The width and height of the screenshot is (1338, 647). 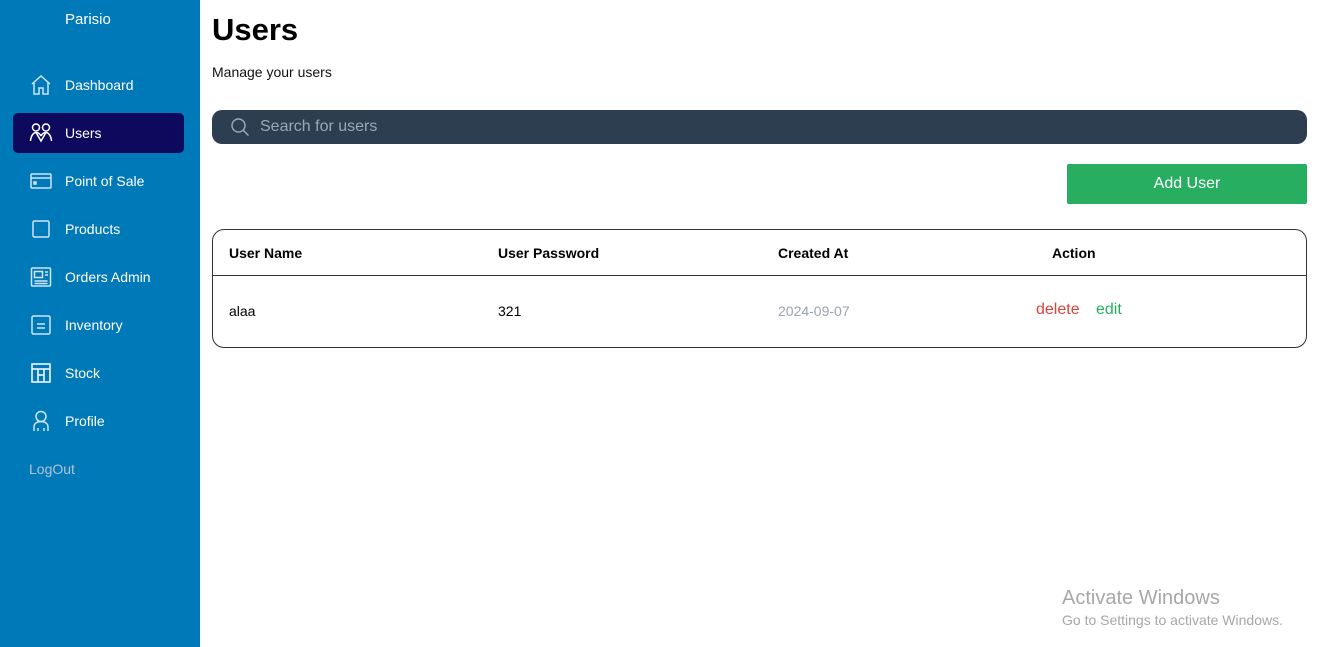 What do you see at coordinates (814, 311) in the screenshot?
I see `cell-created-at: 2024-09-07` at bounding box center [814, 311].